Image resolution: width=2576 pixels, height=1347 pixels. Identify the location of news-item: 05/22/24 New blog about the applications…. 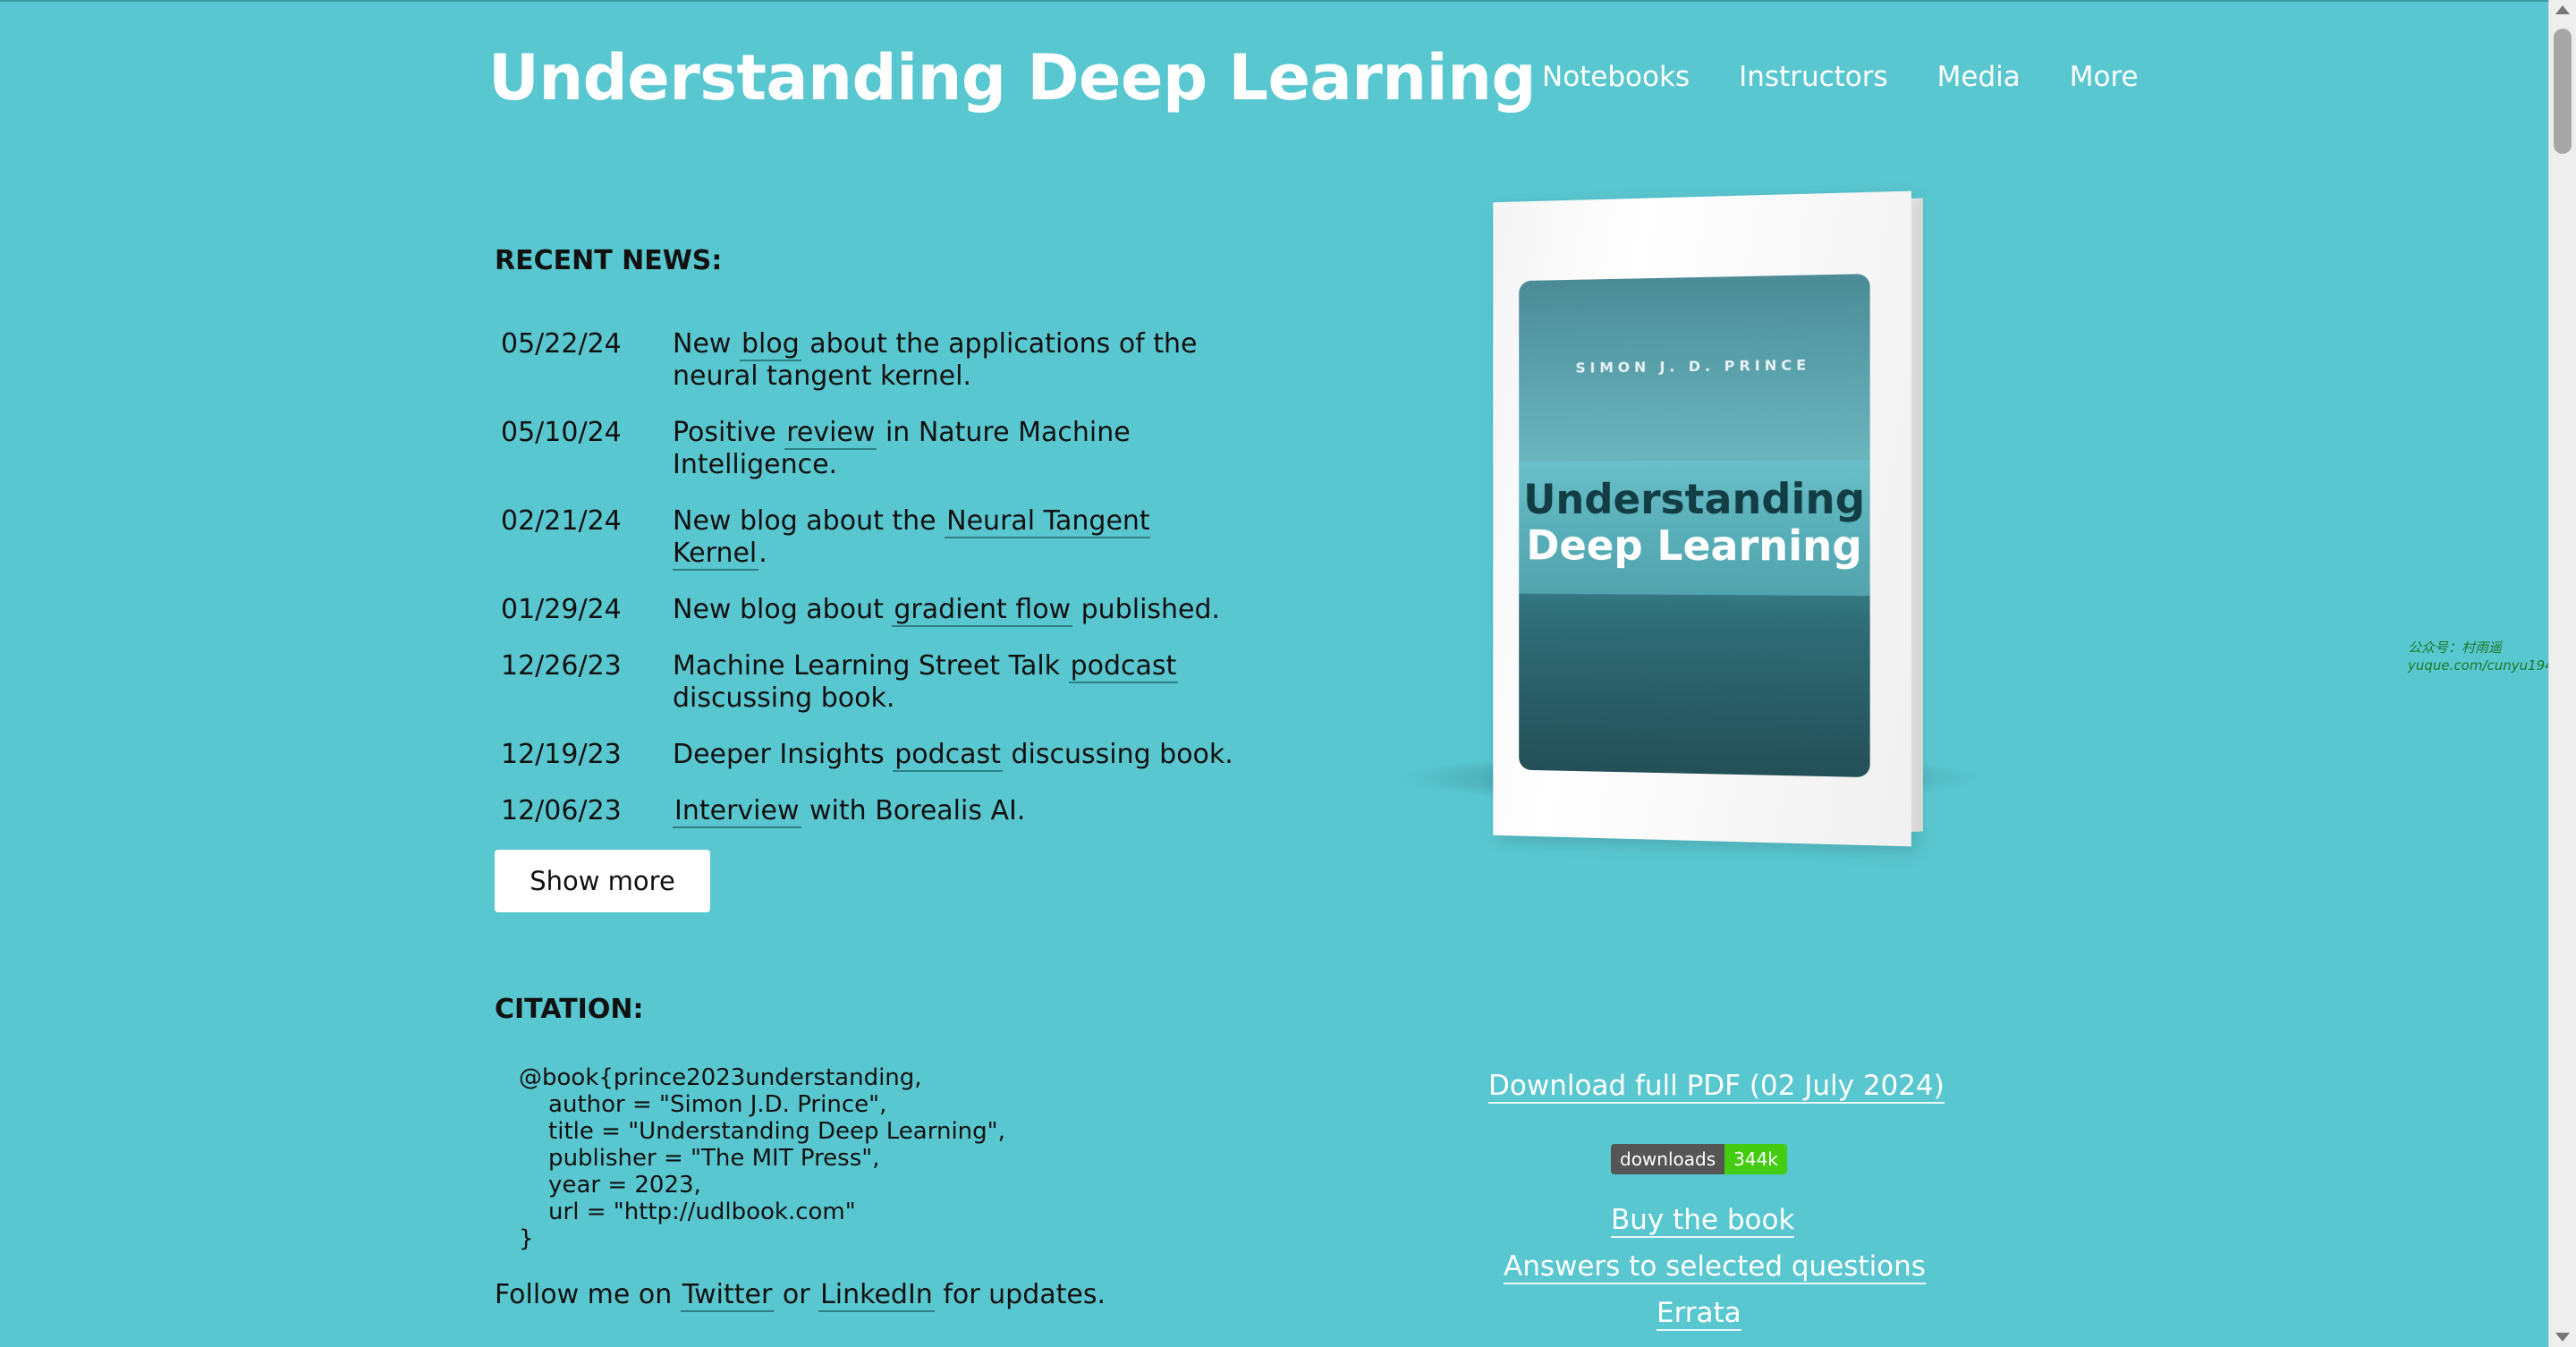
(876, 360).